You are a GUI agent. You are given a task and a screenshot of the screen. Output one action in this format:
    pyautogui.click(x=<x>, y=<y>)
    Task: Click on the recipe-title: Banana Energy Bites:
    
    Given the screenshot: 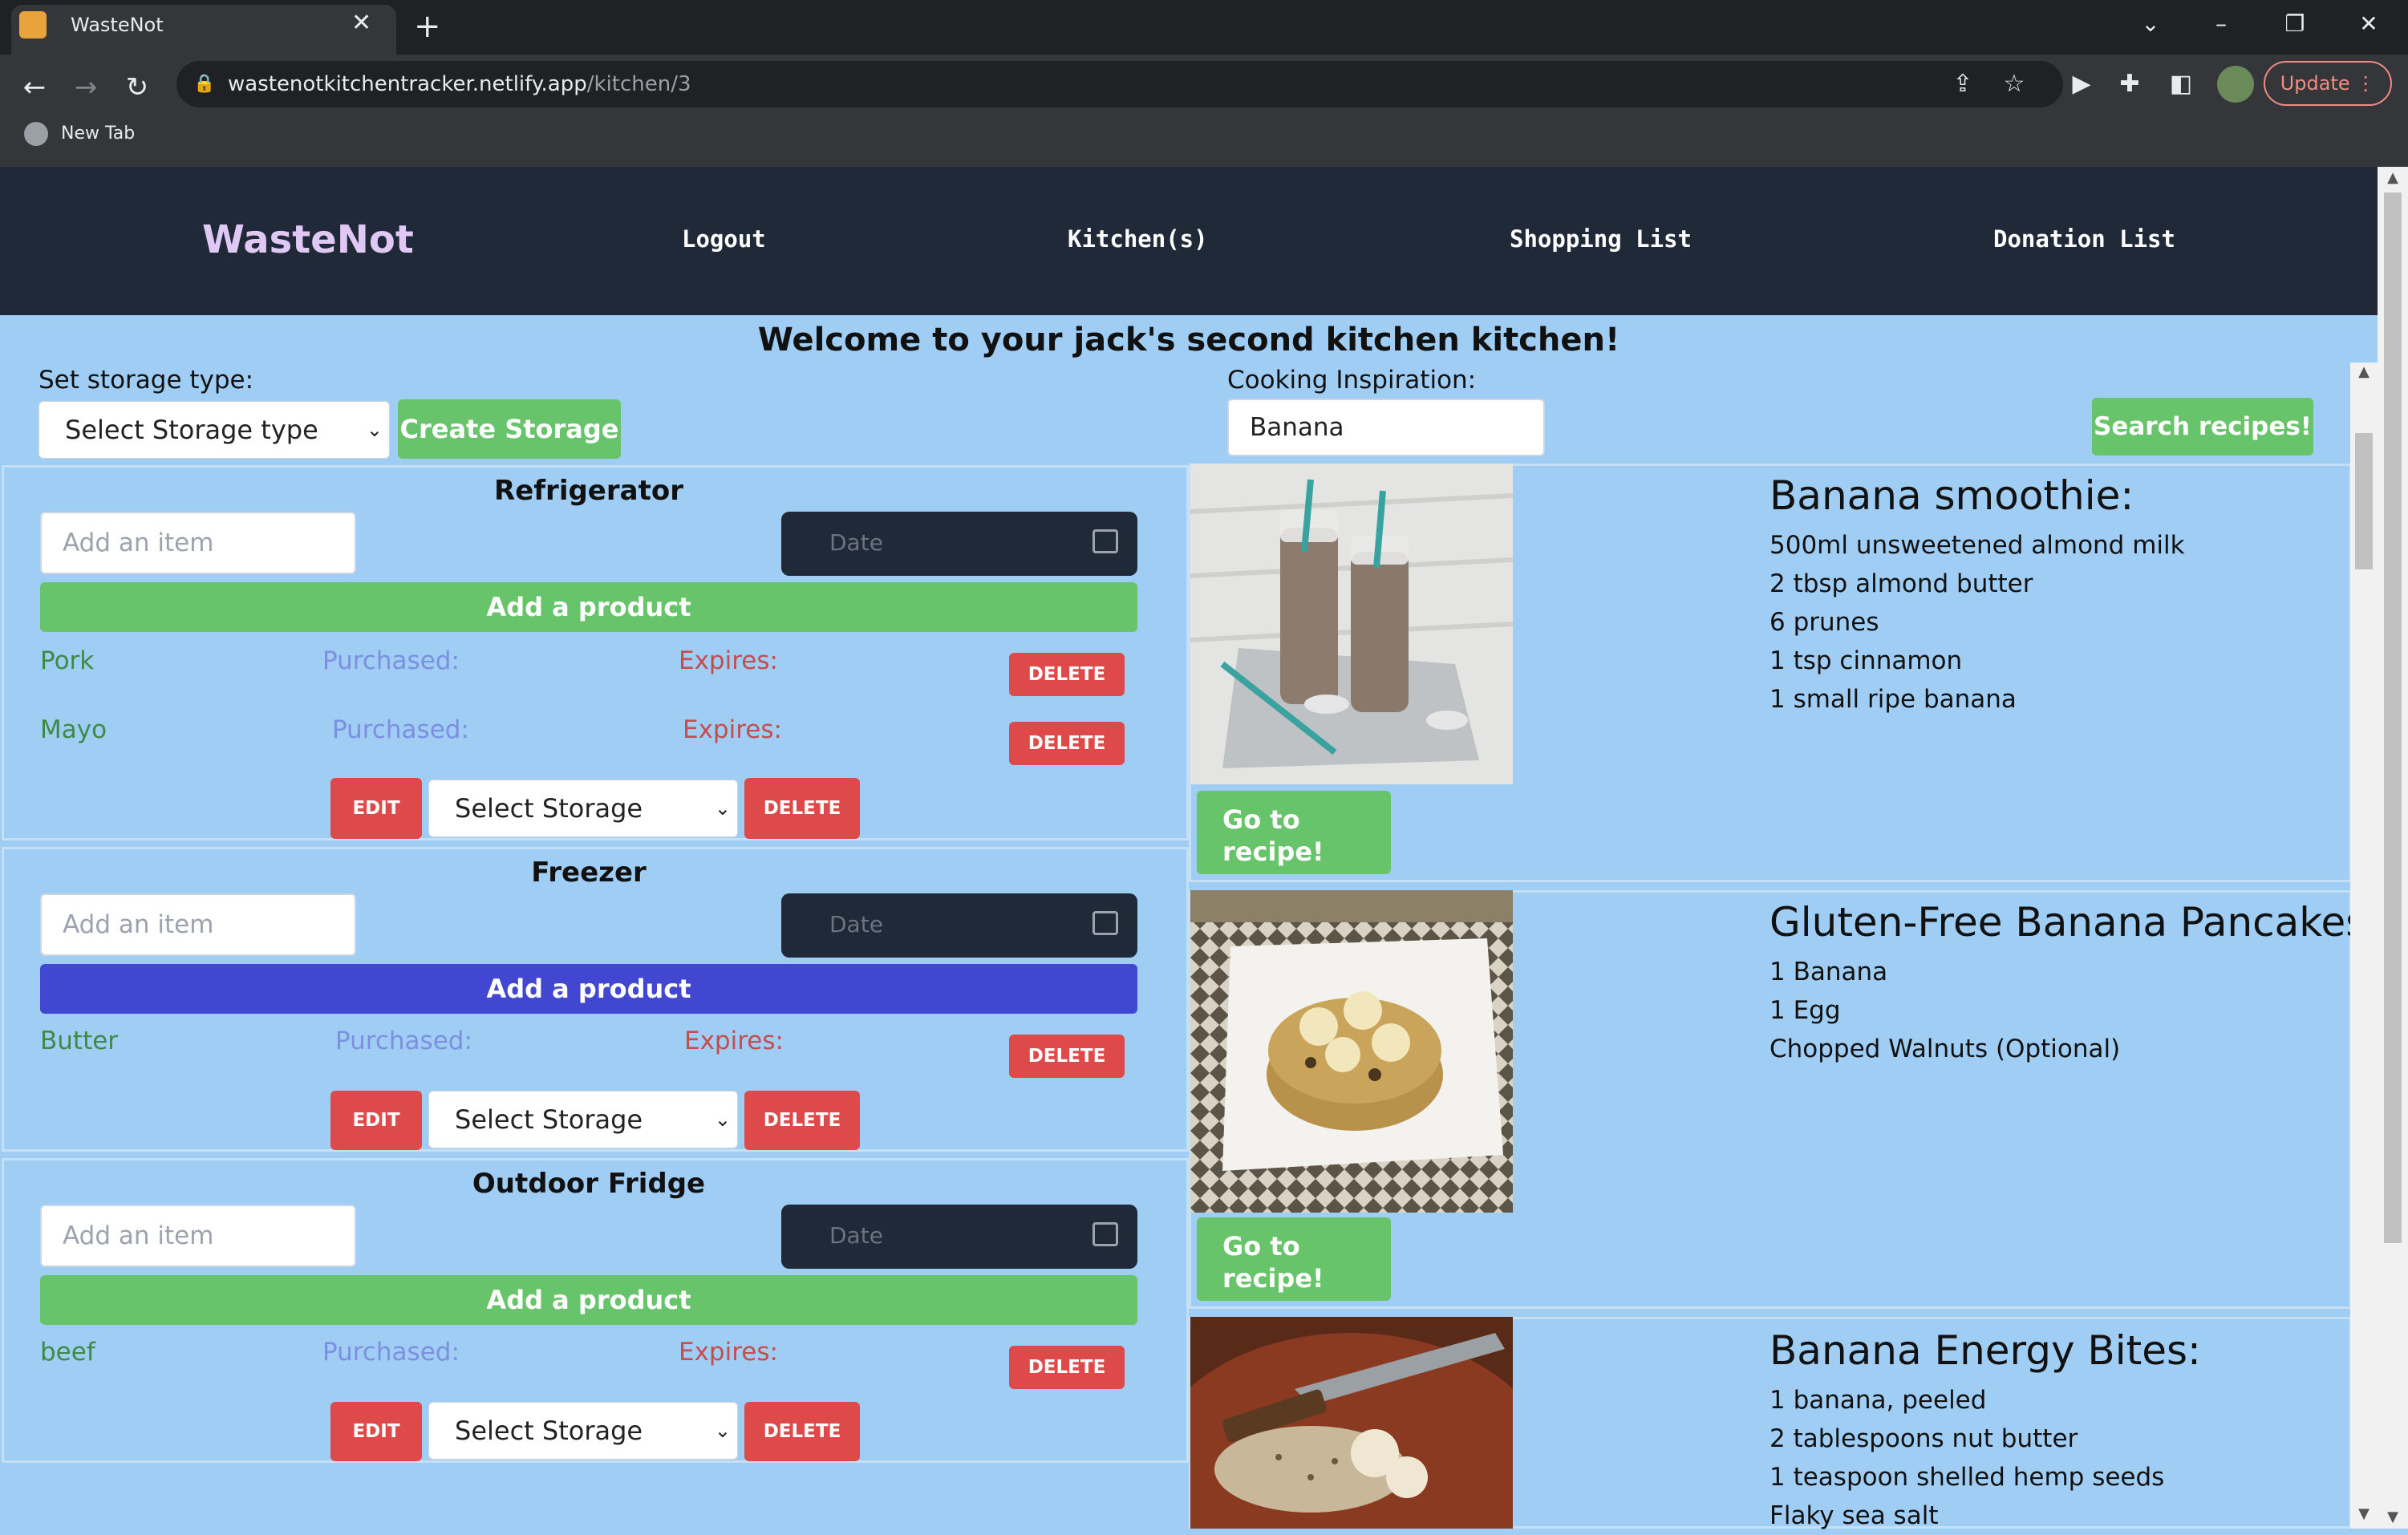 What is the action you would take?
    pyautogui.click(x=1986, y=1350)
    